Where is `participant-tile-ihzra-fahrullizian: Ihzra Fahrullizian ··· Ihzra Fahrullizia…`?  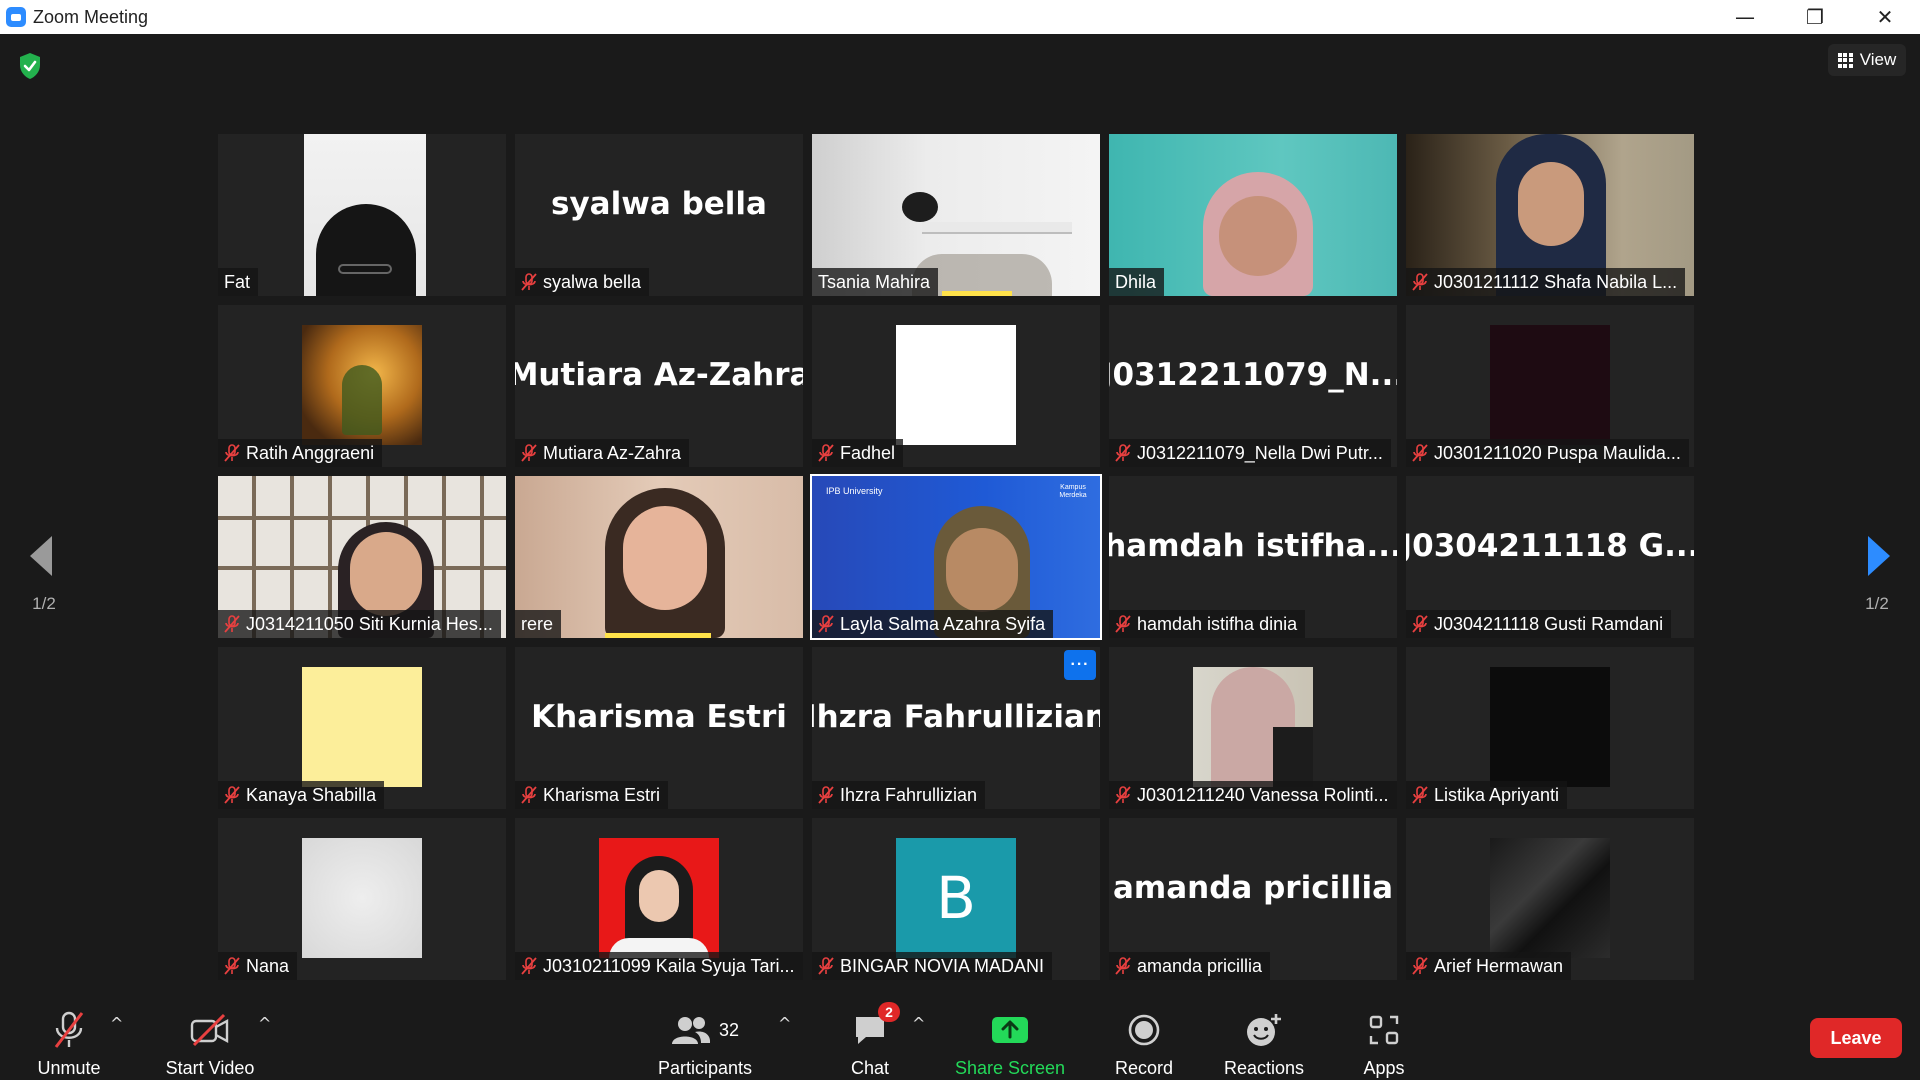
participant-tile-ihzra-fahrullizian: Ihzra Fahrullizian ··· Ihzra Fahrullizia… is located at coordinates (956, 728).